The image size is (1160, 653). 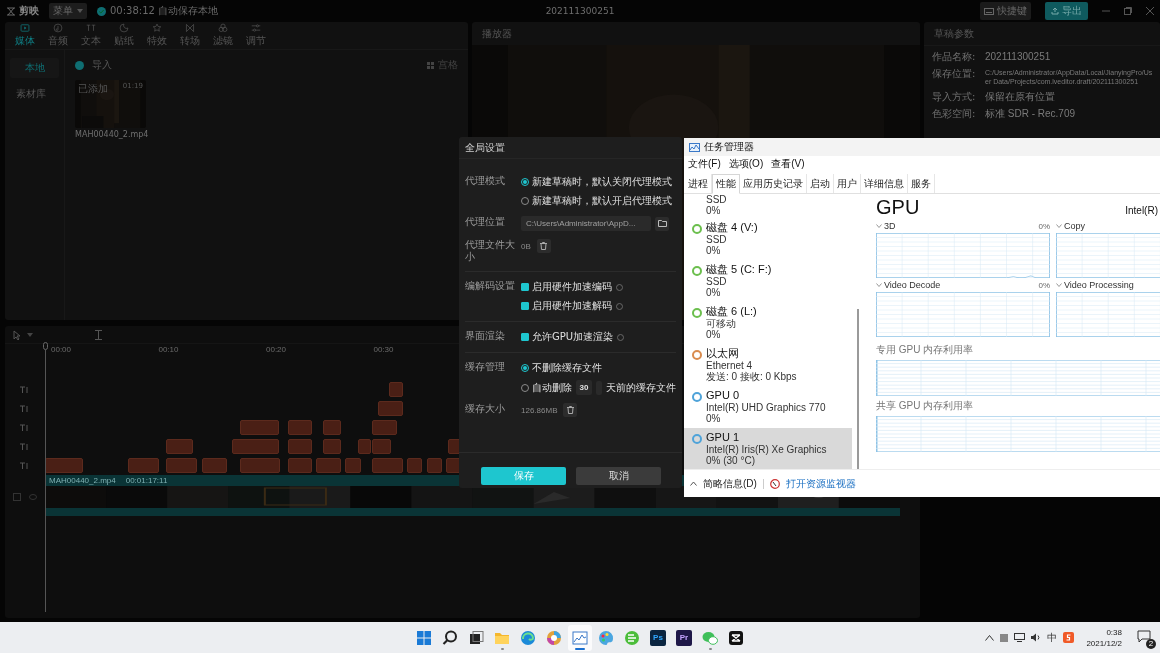 I want to click on tab: 性能, so click(x=726, y=184).